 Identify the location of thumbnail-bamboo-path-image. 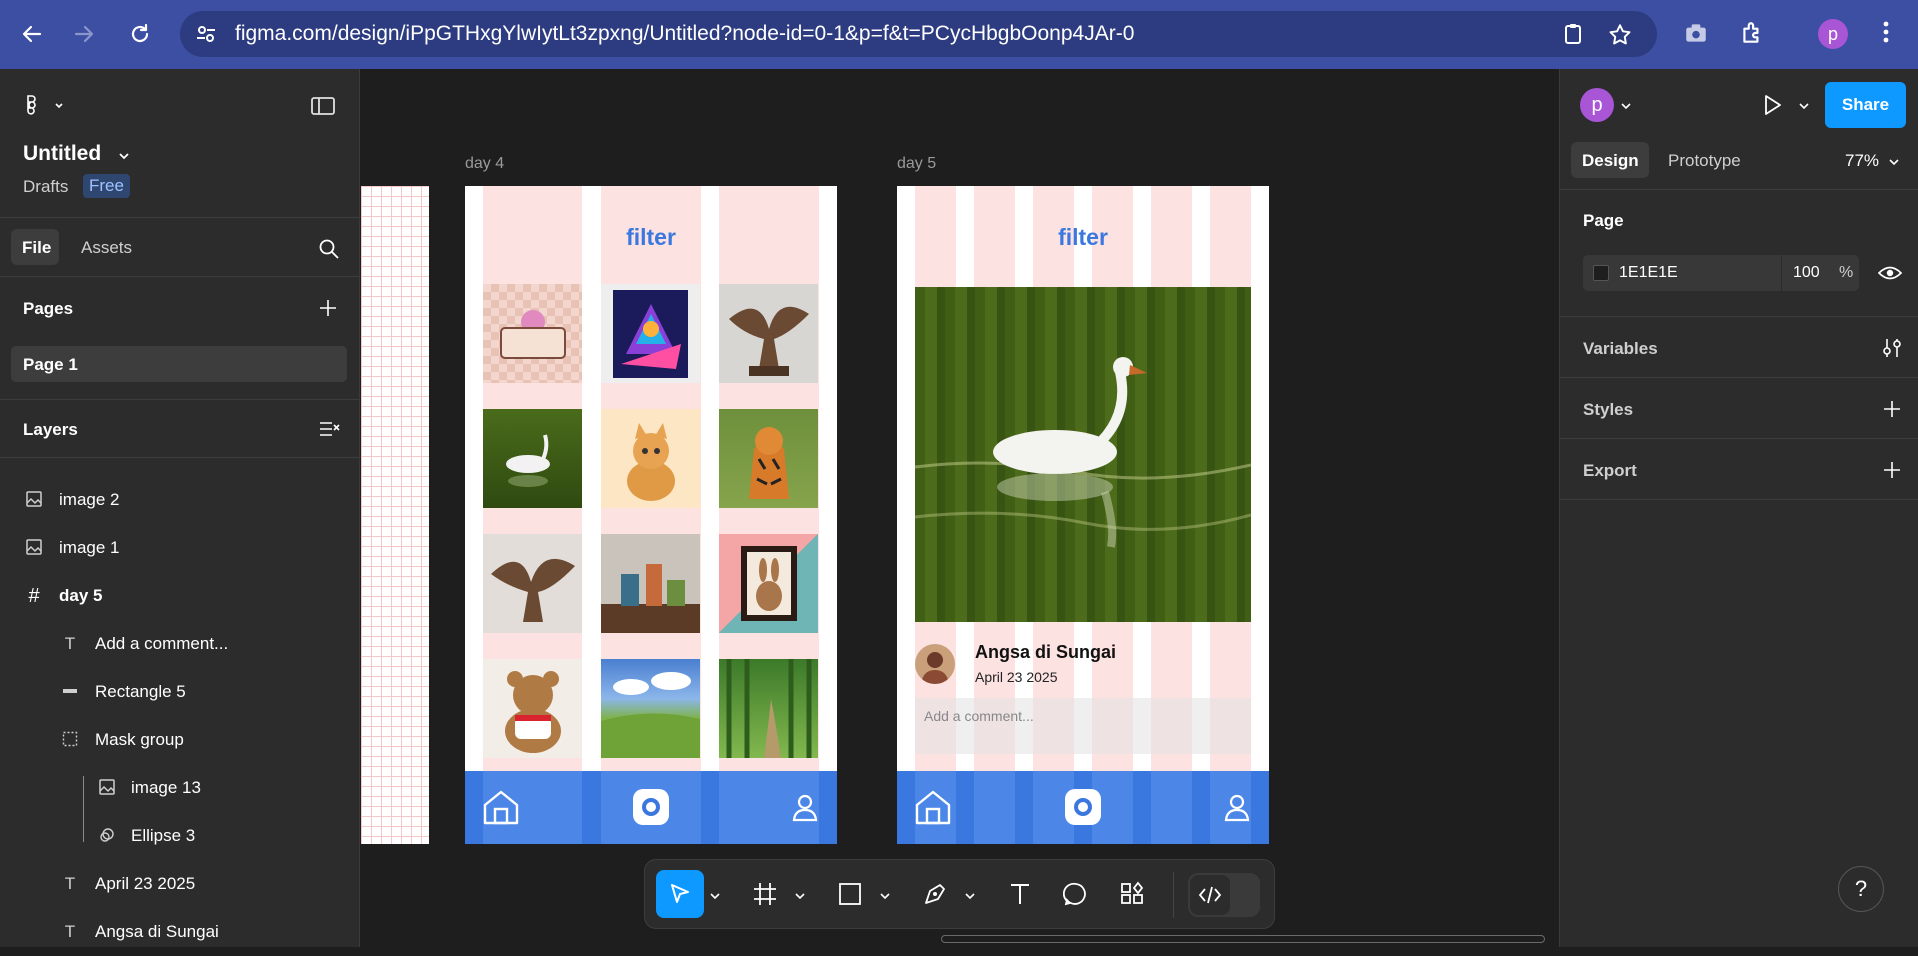
(768, 708).